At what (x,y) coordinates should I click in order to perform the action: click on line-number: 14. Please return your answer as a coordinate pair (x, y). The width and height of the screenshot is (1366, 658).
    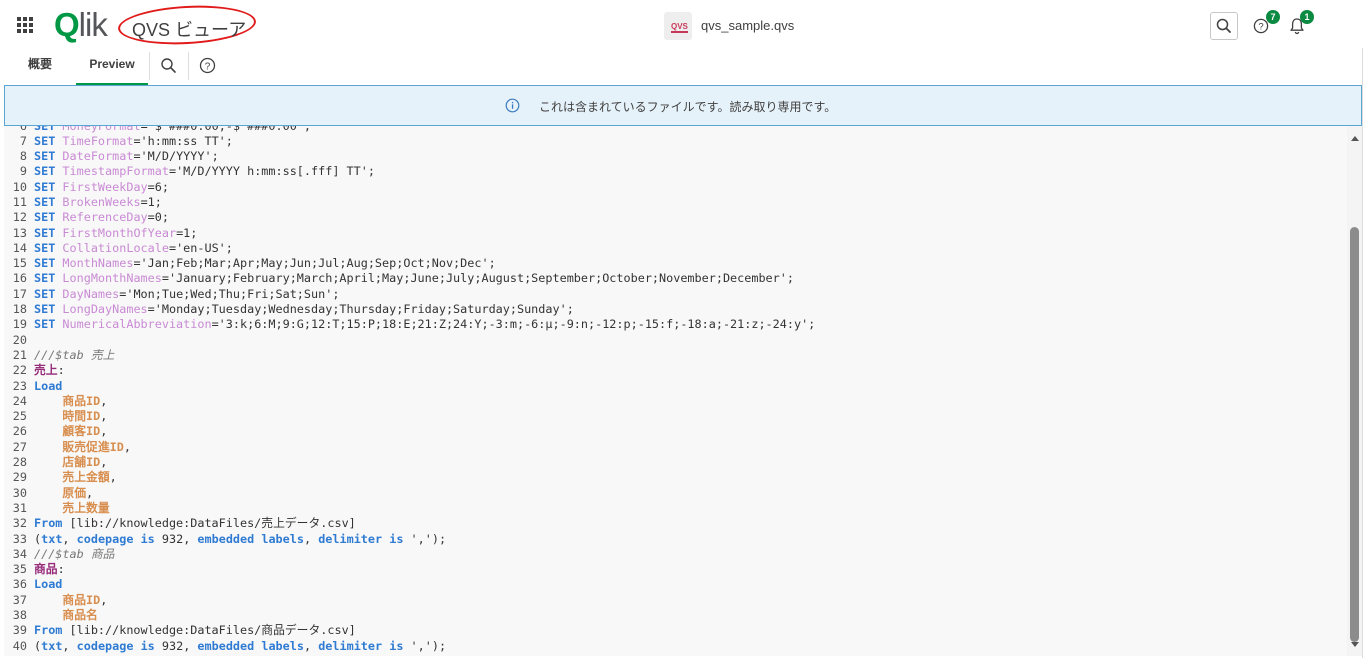
    Looking at the image, I should click on (19, 247).